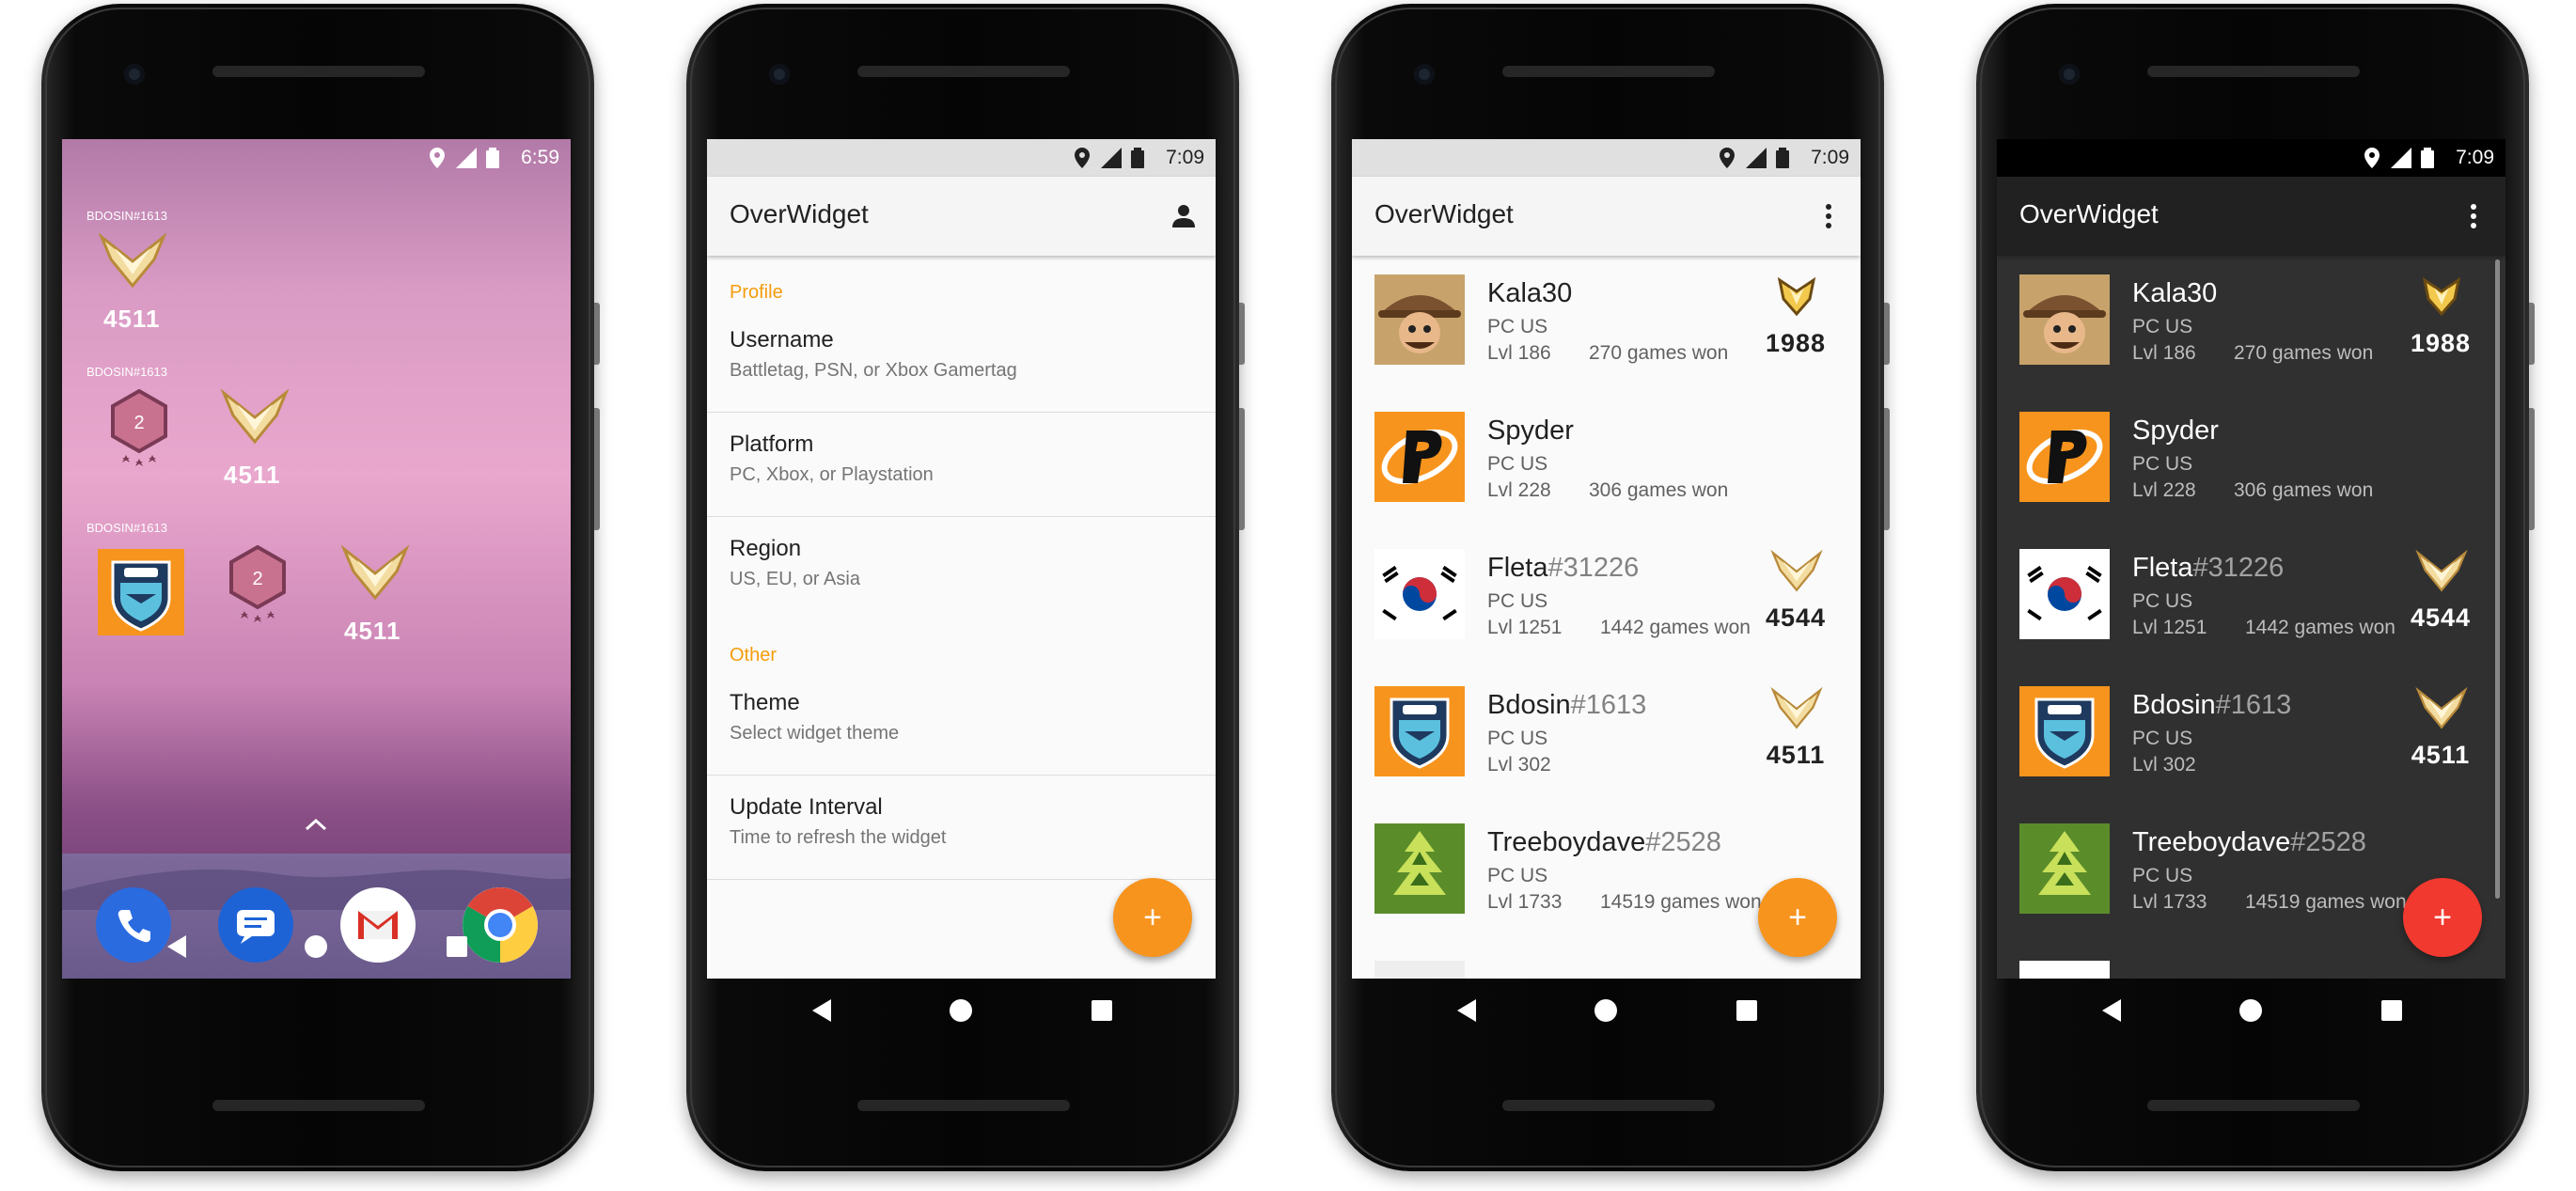 The height and width of the screenshot is (1191, 2576). I want to click on account-icon, so click(1184, 216).